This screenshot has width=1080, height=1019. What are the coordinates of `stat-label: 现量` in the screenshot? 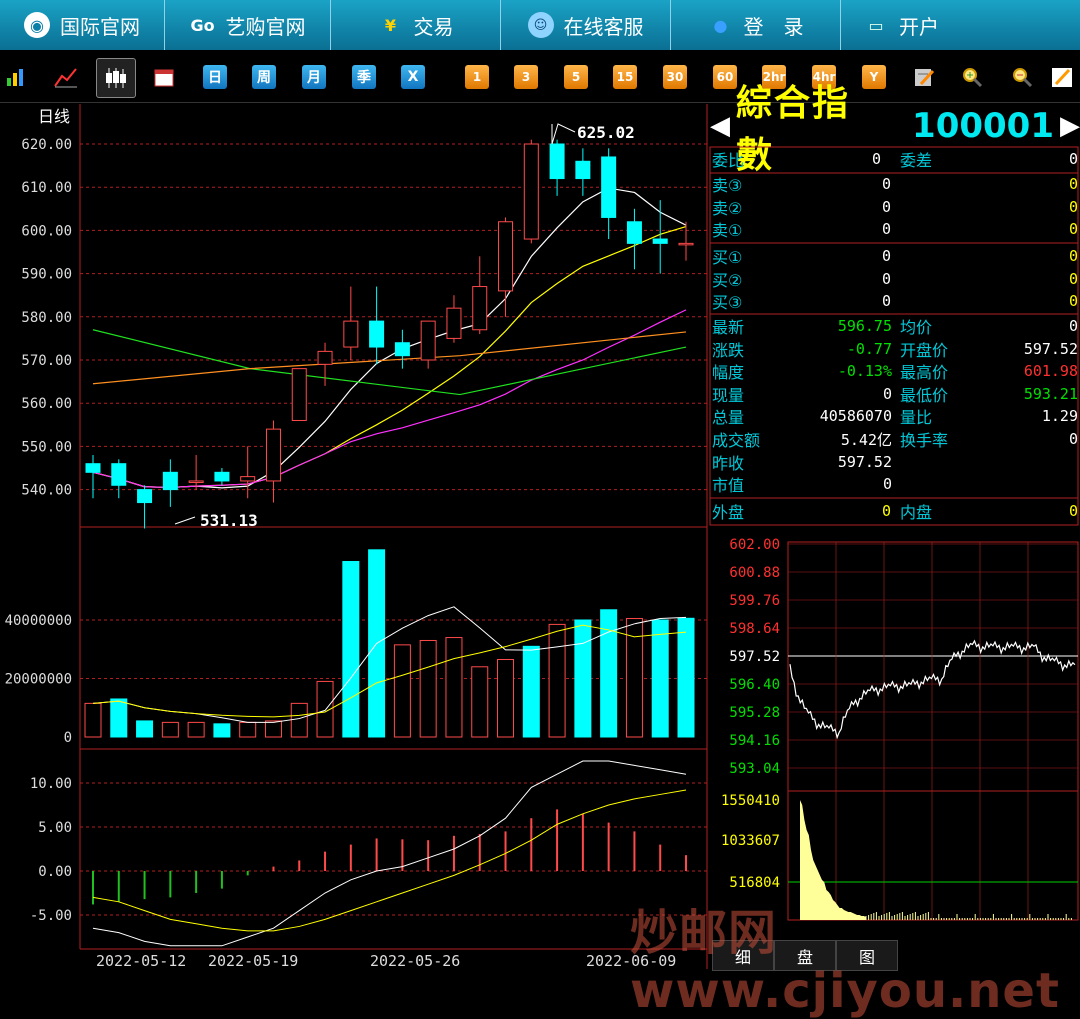 It's located at (728, 395).